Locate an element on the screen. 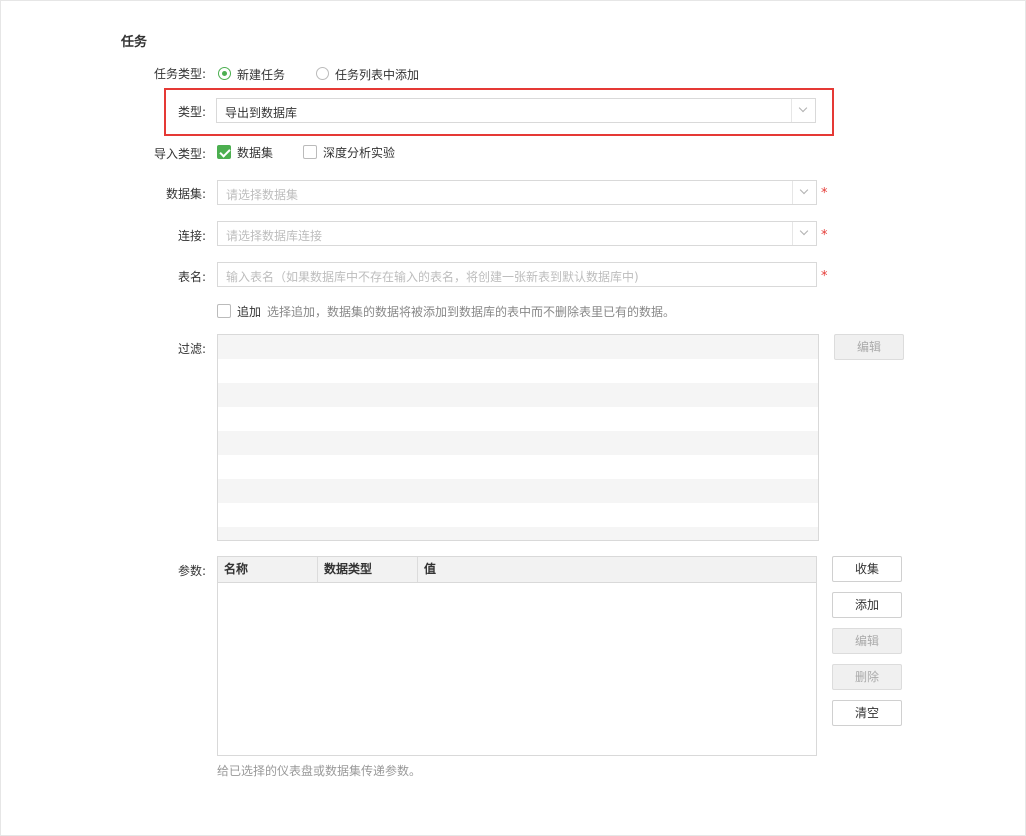 The width and height of the screenshot is (1026, 836). radio-from-task-list: 任务列表中添加 is located at coordinates (371, 74).